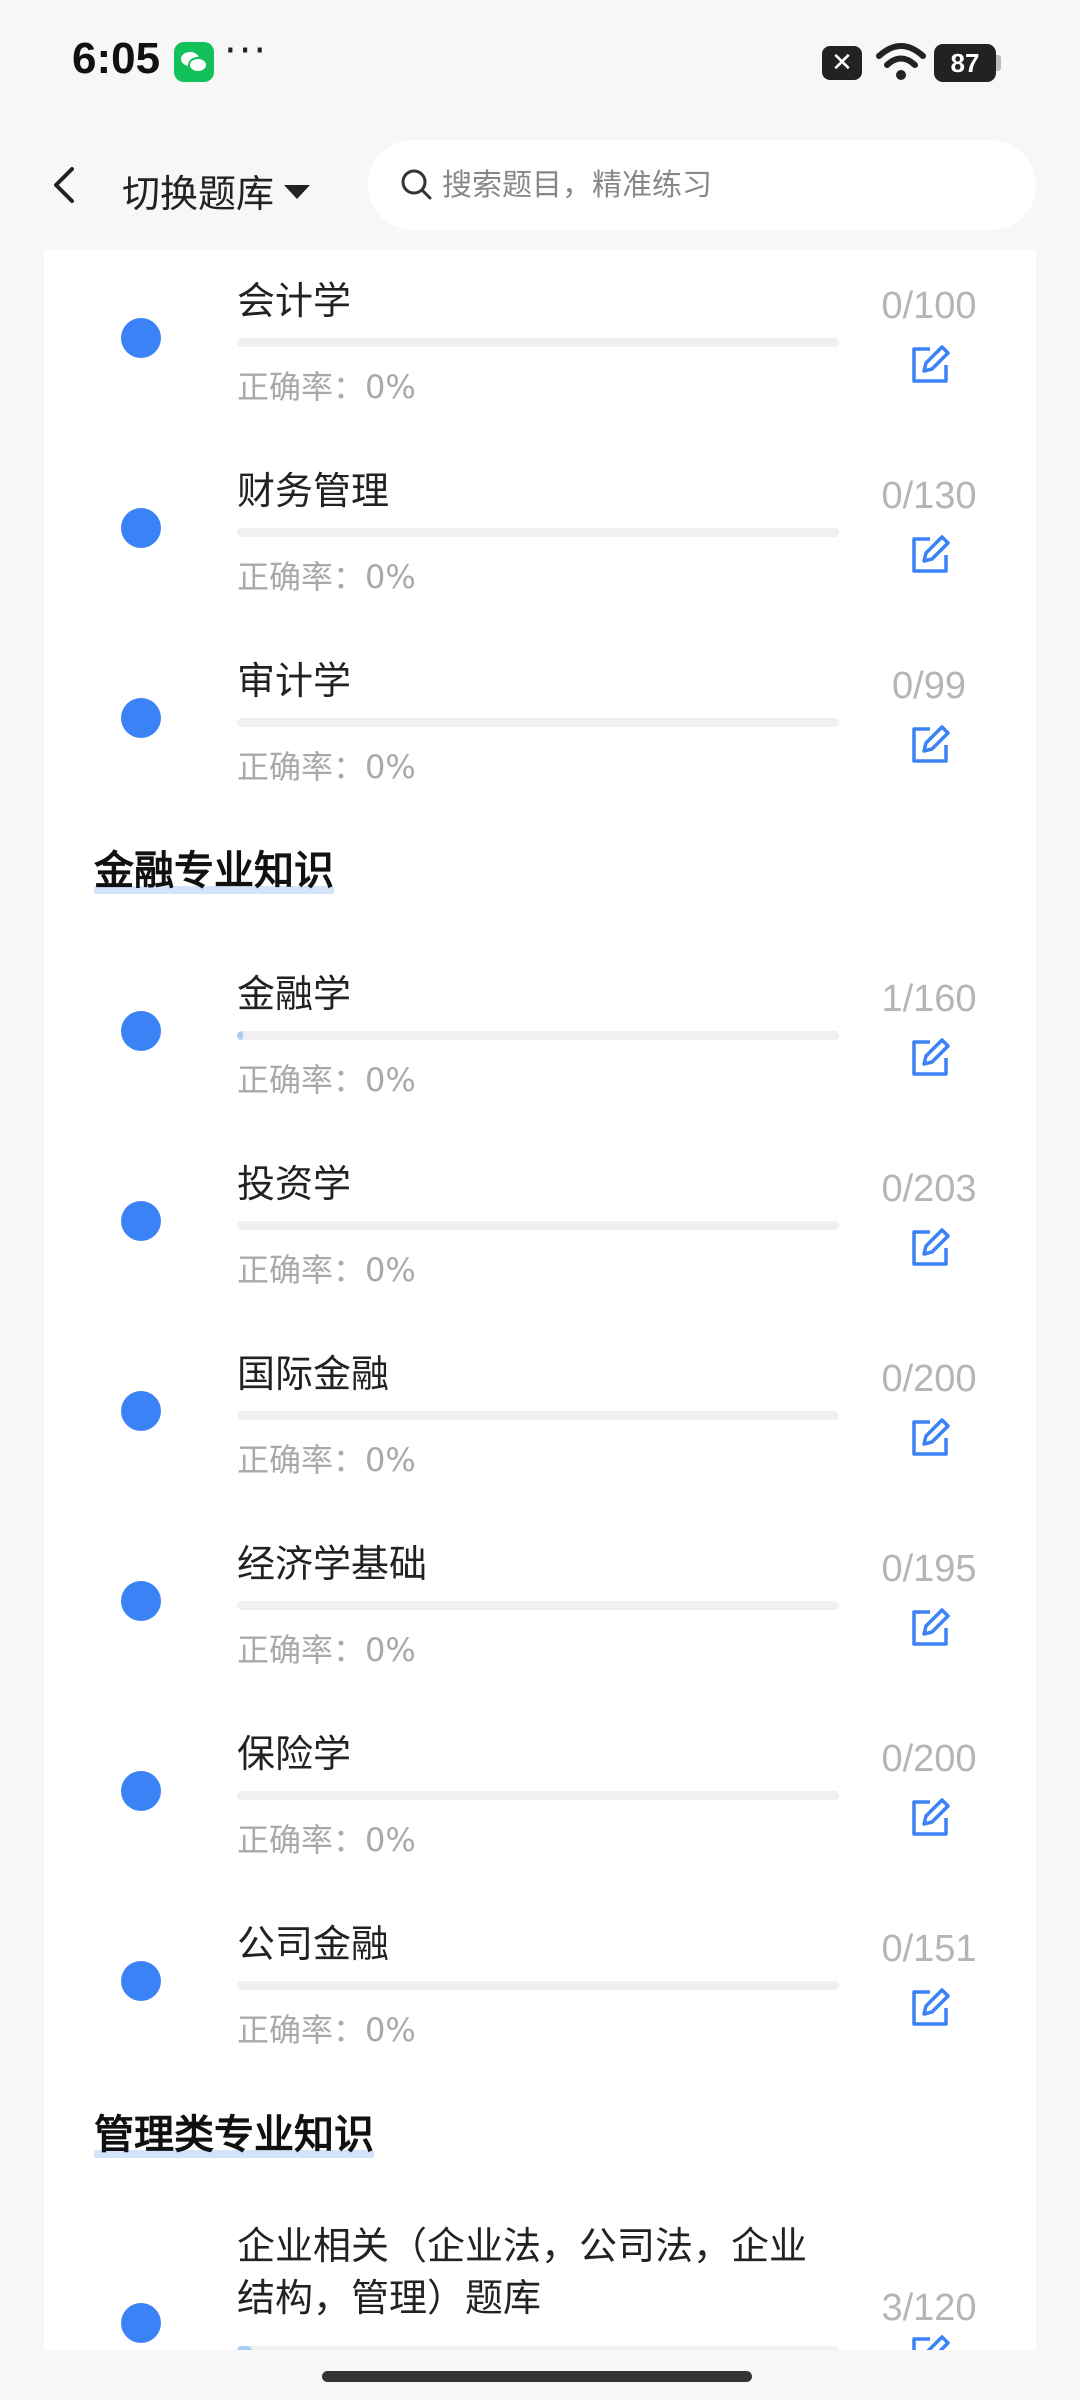 This screenshot has height=2400, width=1080. Describe the element at coordinates (332, 1564) in the screenshot. I see `item-title: 经济学基础` at that location.